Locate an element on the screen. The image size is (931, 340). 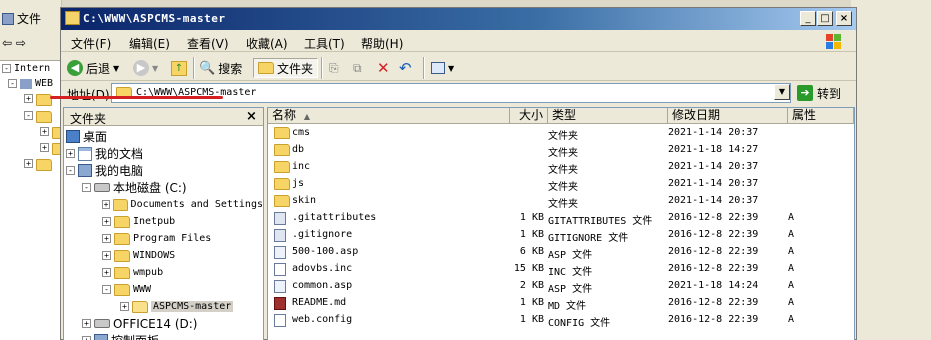
tree-item: - WWW is located at coordinates (163, 289).